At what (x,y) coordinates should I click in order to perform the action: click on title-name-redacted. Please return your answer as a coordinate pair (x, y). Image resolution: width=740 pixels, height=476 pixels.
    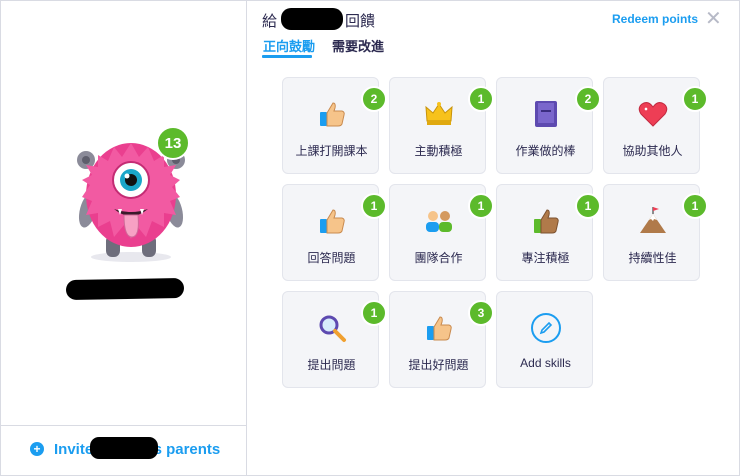
    Looking at the image, I should click on (312, 19).